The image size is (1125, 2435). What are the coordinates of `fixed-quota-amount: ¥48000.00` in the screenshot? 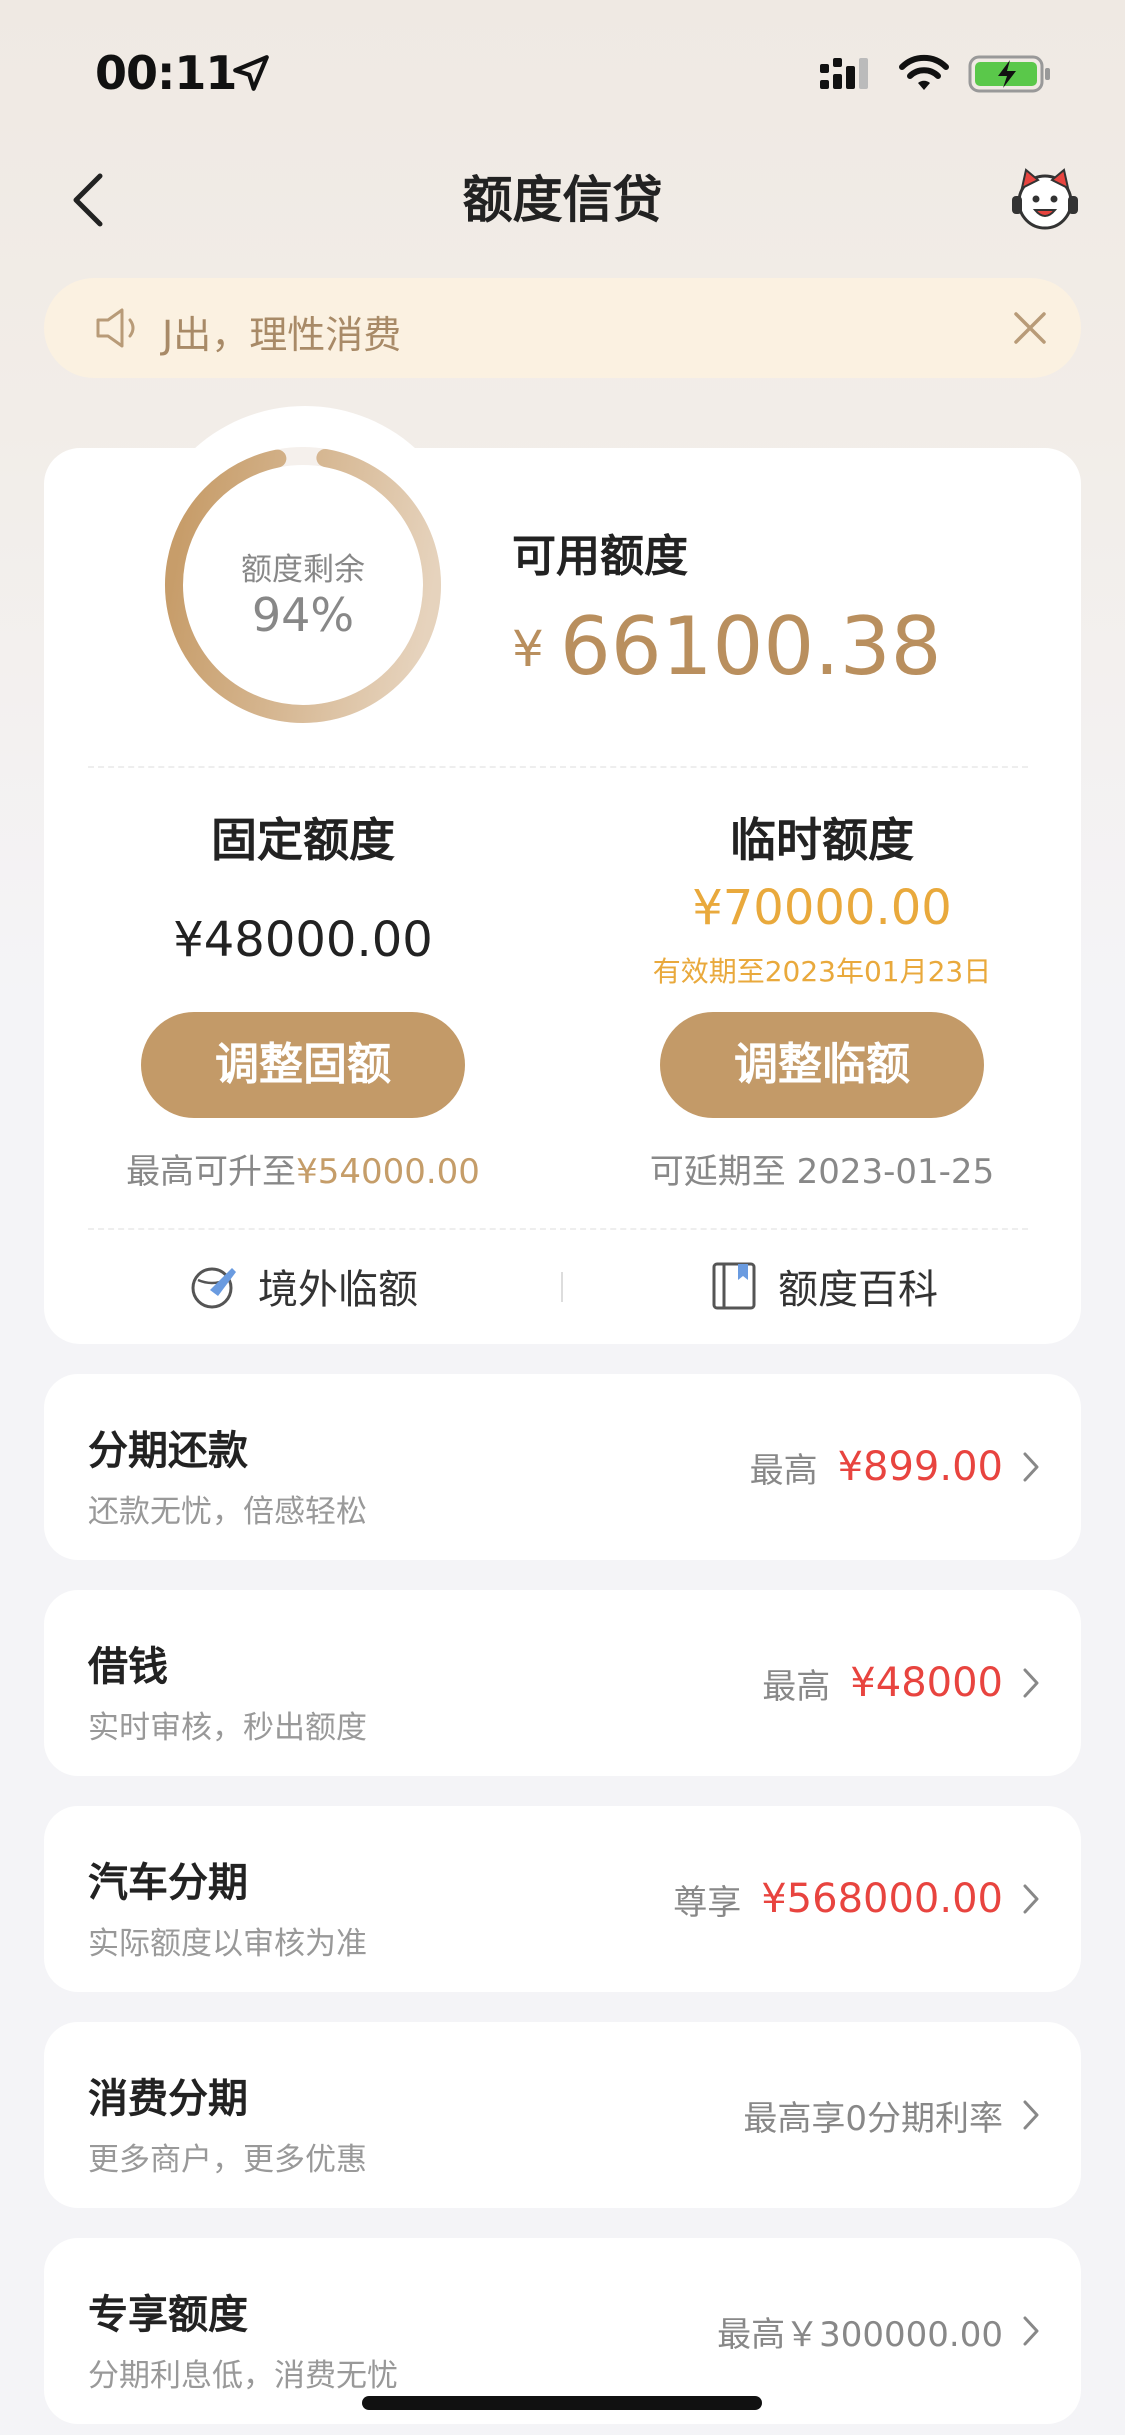 It's located at (303, 940).